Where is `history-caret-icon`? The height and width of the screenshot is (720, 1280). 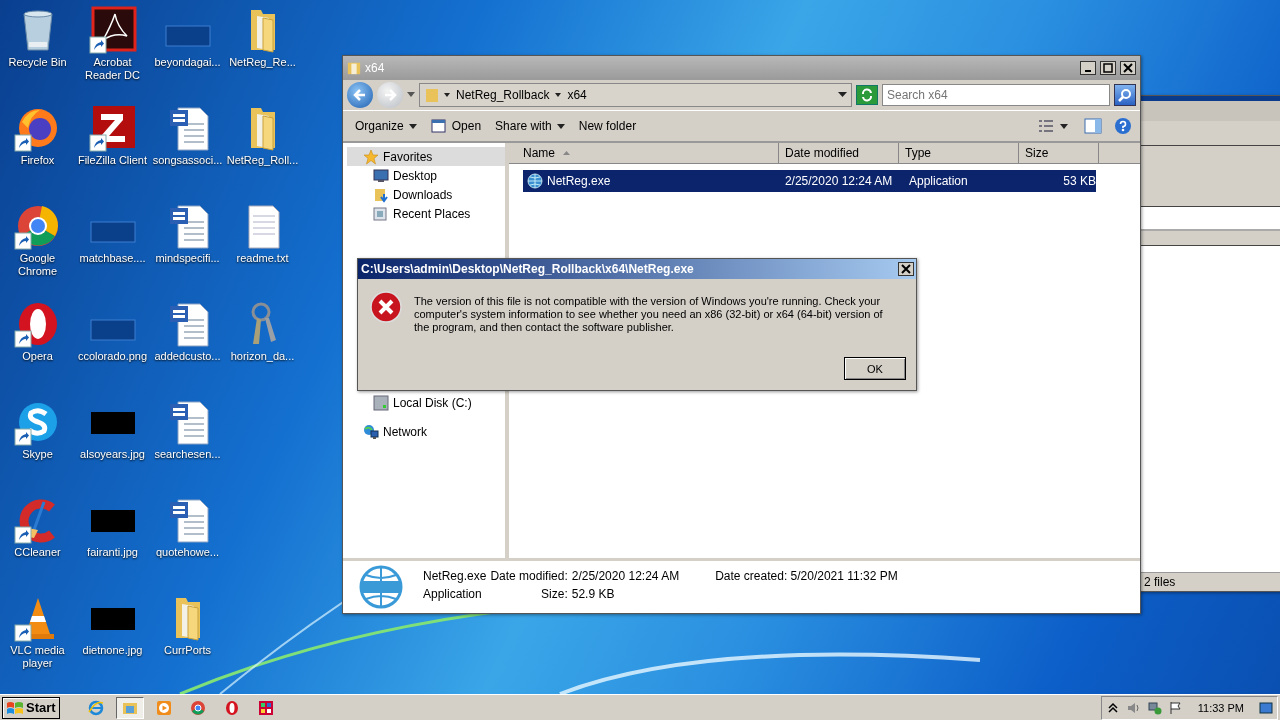 history-caret-icon is located at coordinates (411, 95).